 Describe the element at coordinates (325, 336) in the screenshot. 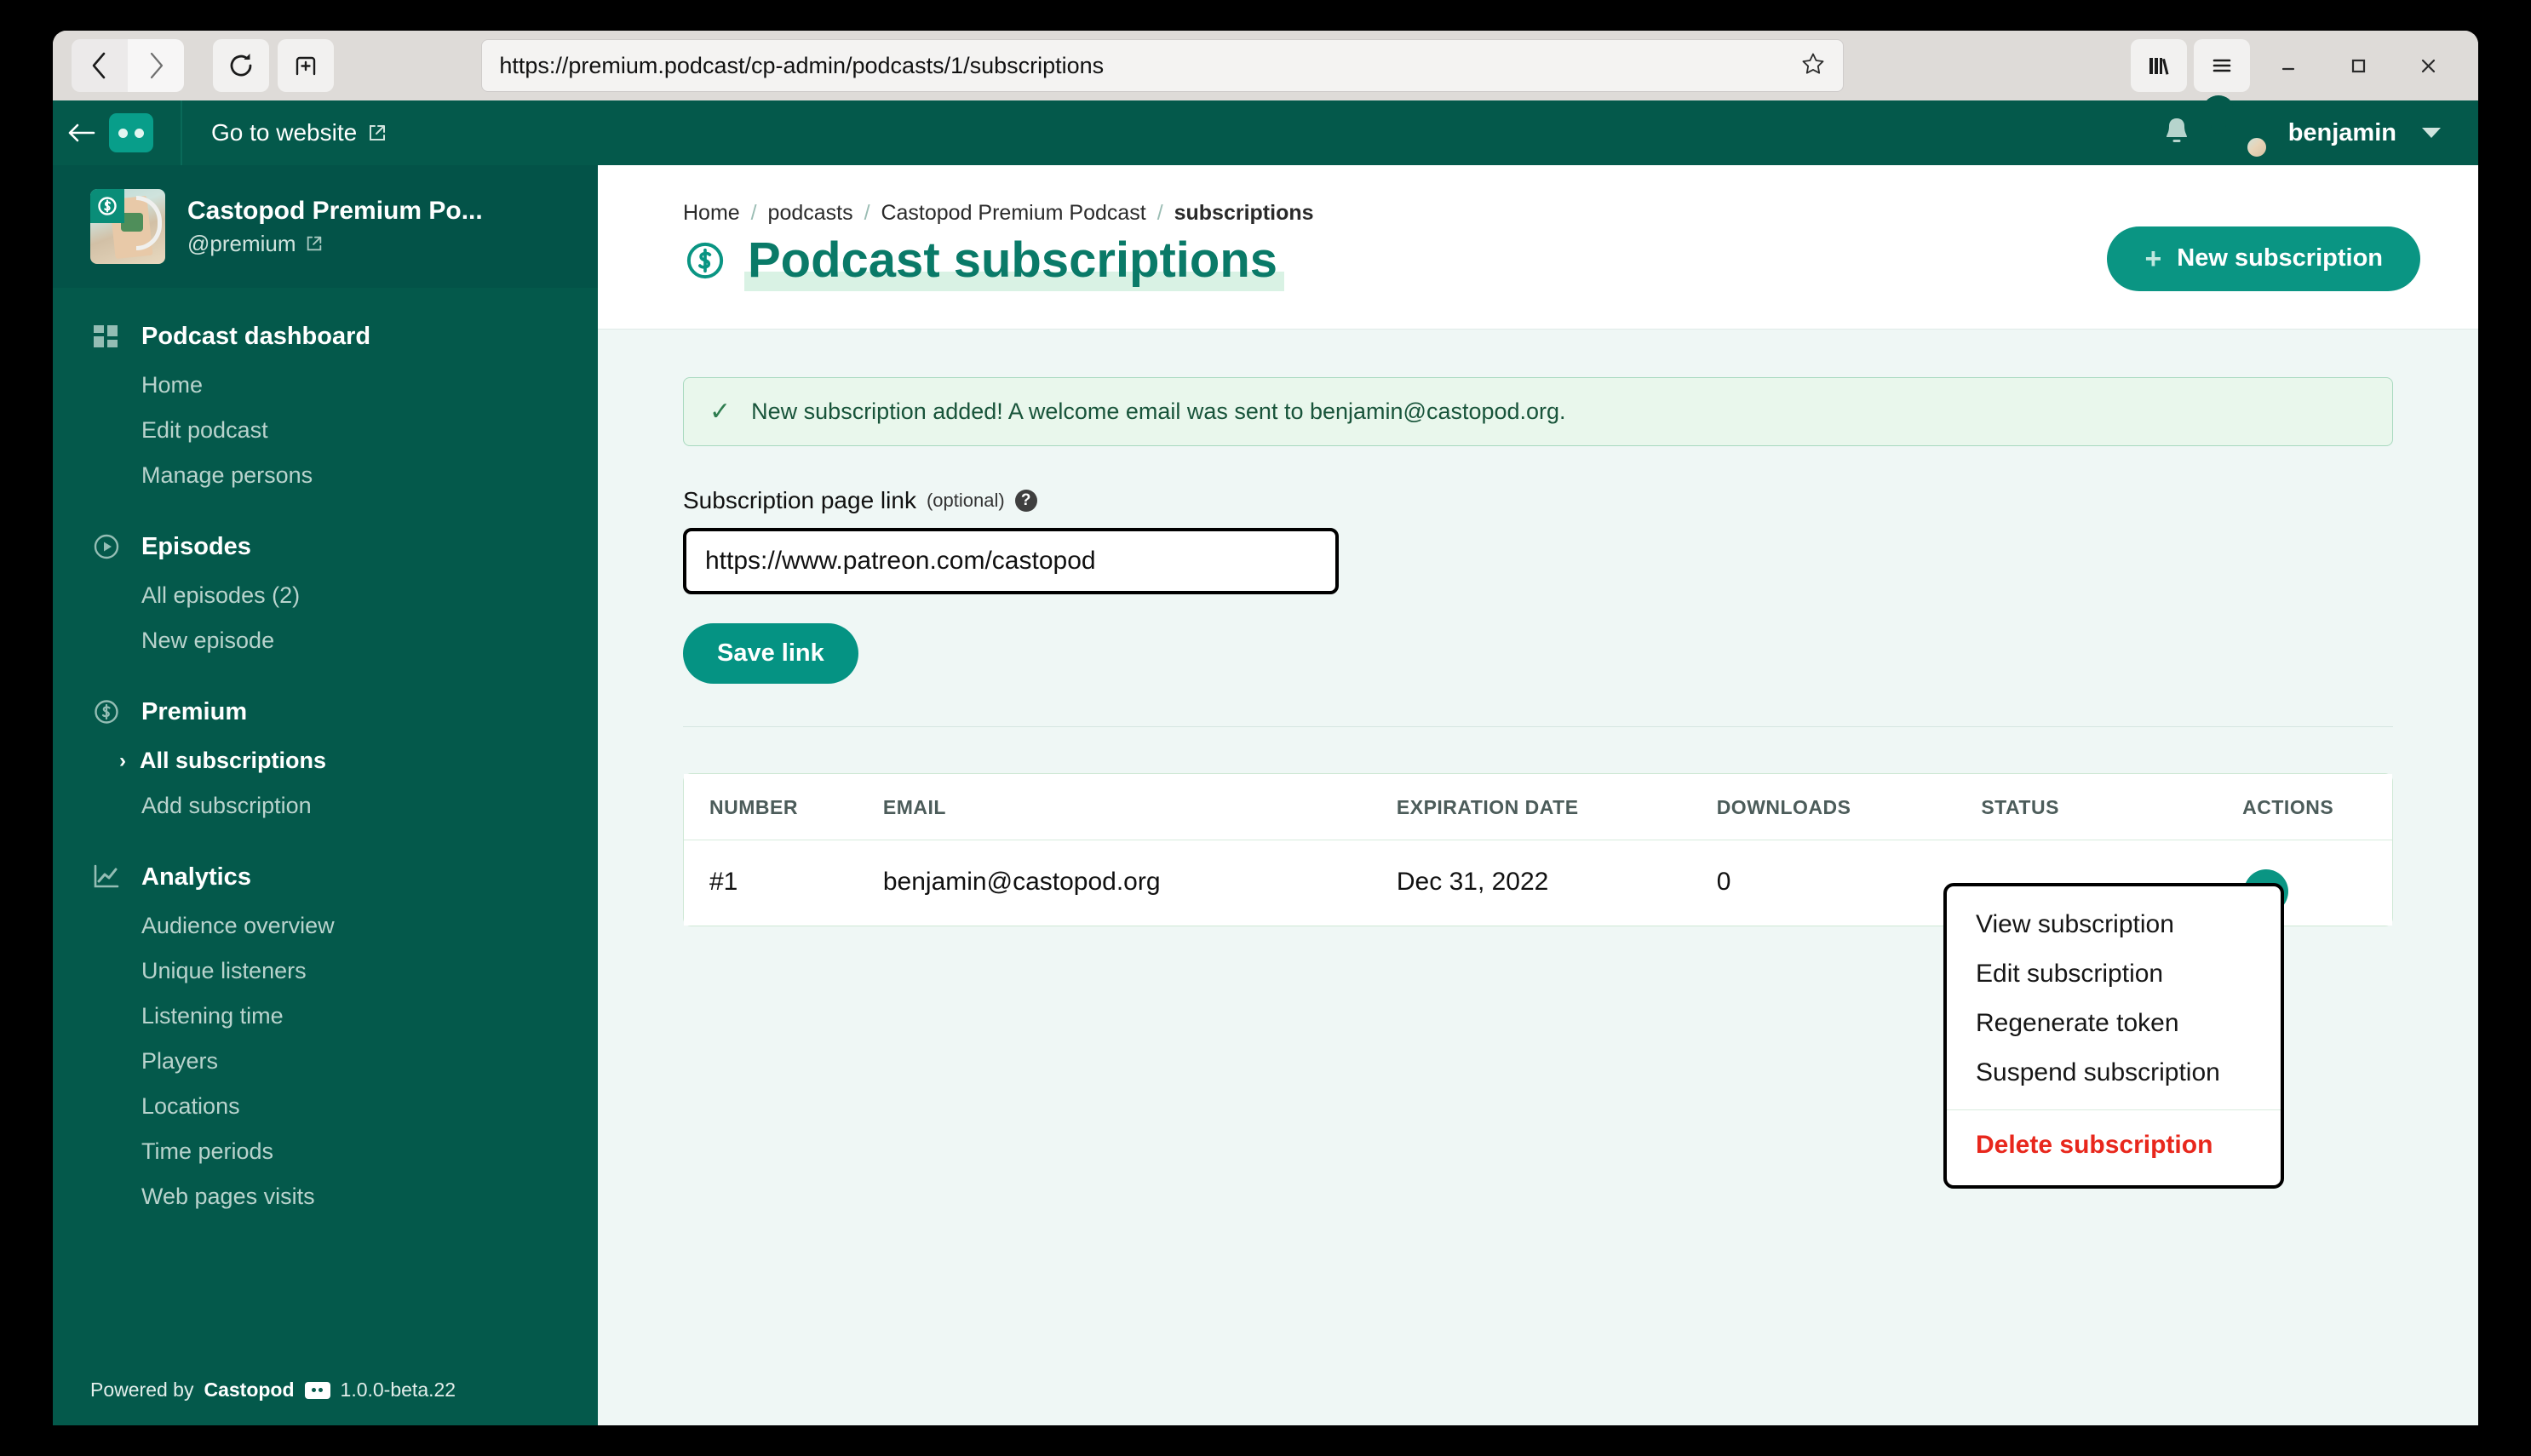

I see `sidebar-section-podcast-dashboard: Podcast dashboard` at that location.